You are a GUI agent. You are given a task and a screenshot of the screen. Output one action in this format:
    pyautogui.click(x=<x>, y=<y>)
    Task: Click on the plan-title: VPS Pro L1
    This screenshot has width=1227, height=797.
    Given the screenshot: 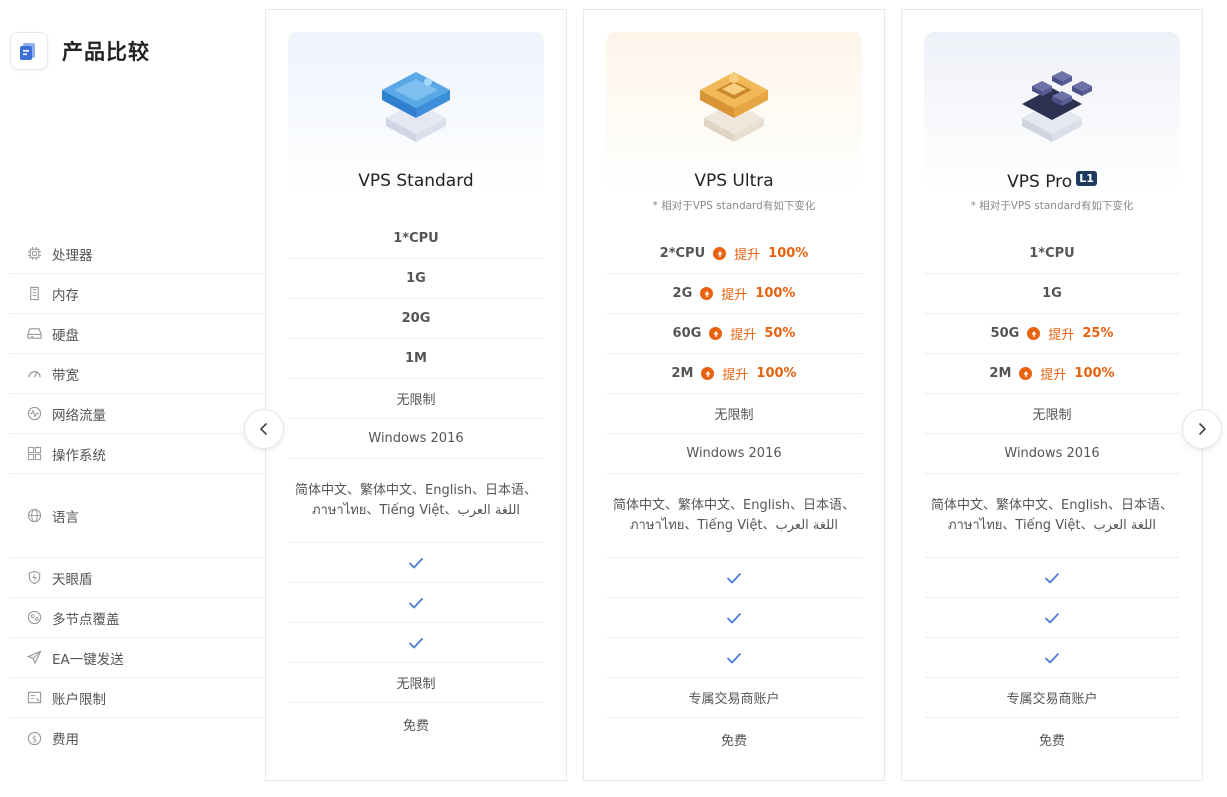 What is the action you would take?
    pyautogui.click(x=1052, y=181)
    